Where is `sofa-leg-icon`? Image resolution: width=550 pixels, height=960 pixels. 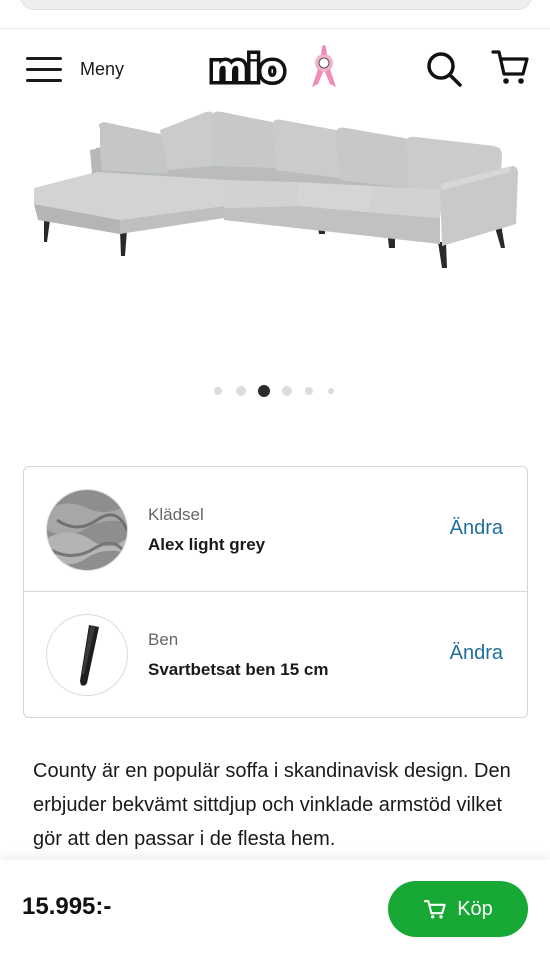
sofa-leg-icon is located at coordinates (89, 655).